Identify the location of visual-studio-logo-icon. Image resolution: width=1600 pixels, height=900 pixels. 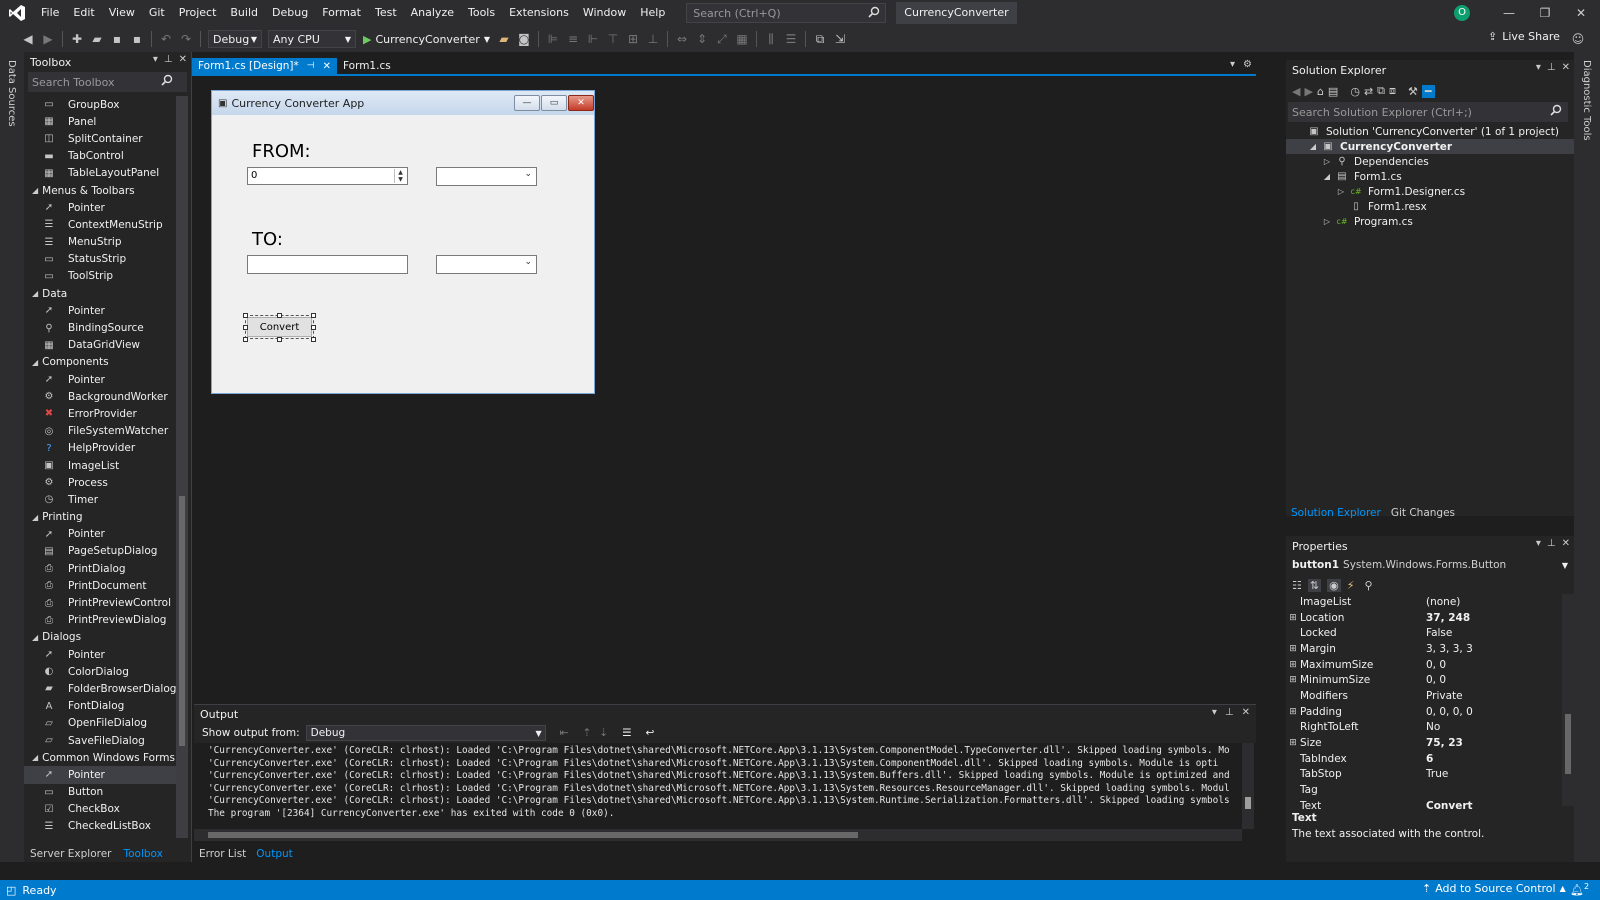
(17, 13).